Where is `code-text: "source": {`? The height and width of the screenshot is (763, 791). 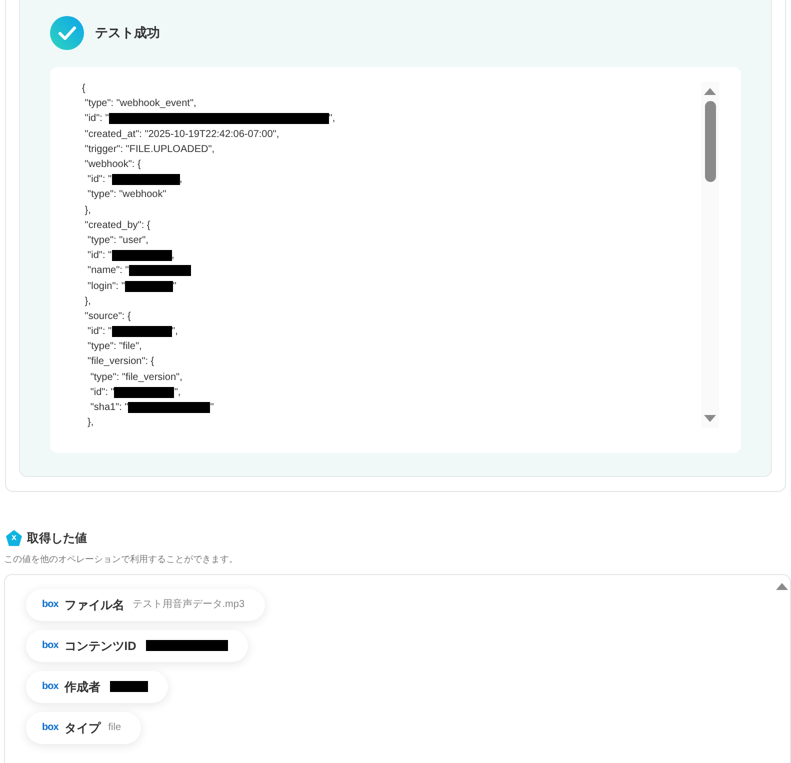 code-text: "source": { is located at coordinates (107, 317).